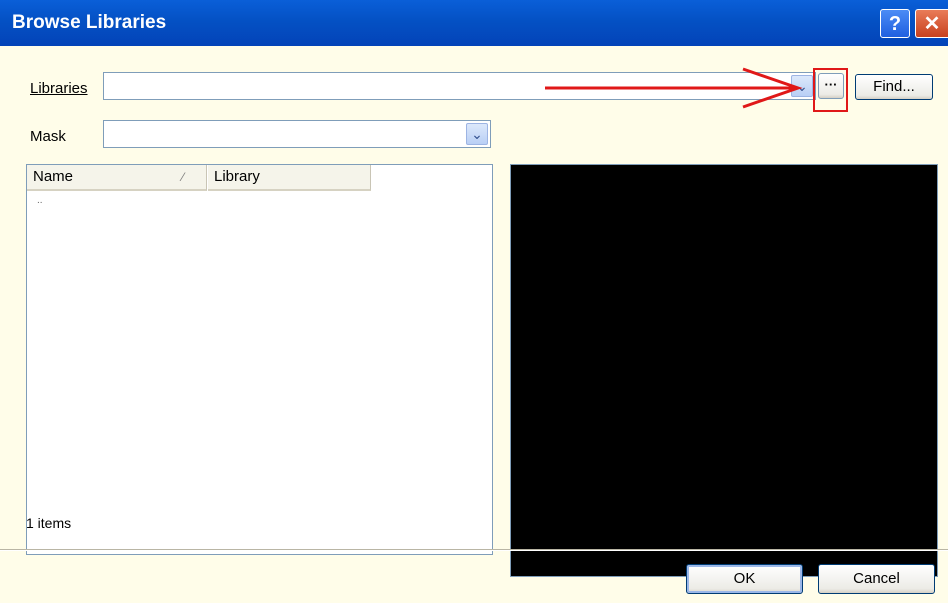 The height and width of the screenshot is (603, 948). I want to click on mask-dropdown-arrow-icon: ⌄, so click(477, 134).